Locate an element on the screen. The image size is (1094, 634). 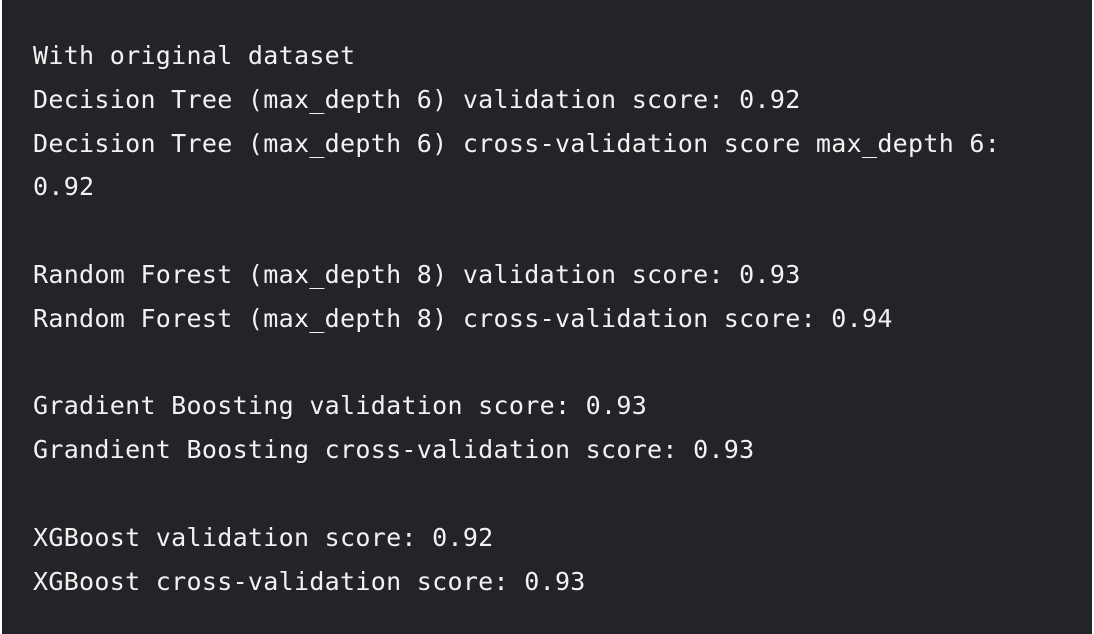
output-line-gradient-boosting-validation: Gradient Boosting validation score: 0.93 is located at coordinates (340, 406).